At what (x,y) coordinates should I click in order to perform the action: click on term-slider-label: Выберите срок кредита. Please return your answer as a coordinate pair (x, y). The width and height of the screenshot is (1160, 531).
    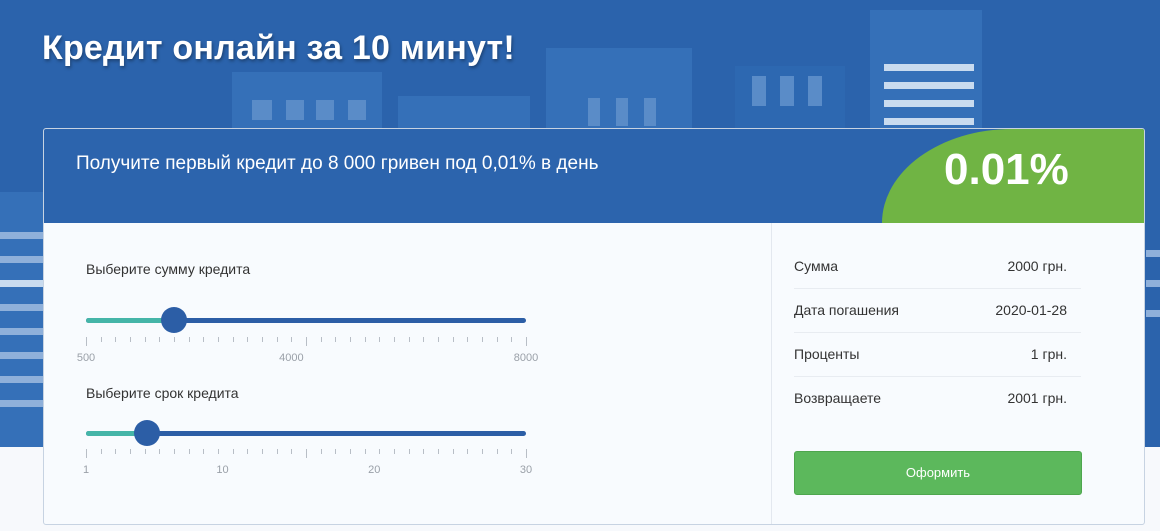
    Looking at the image, I should click on (162, 393).